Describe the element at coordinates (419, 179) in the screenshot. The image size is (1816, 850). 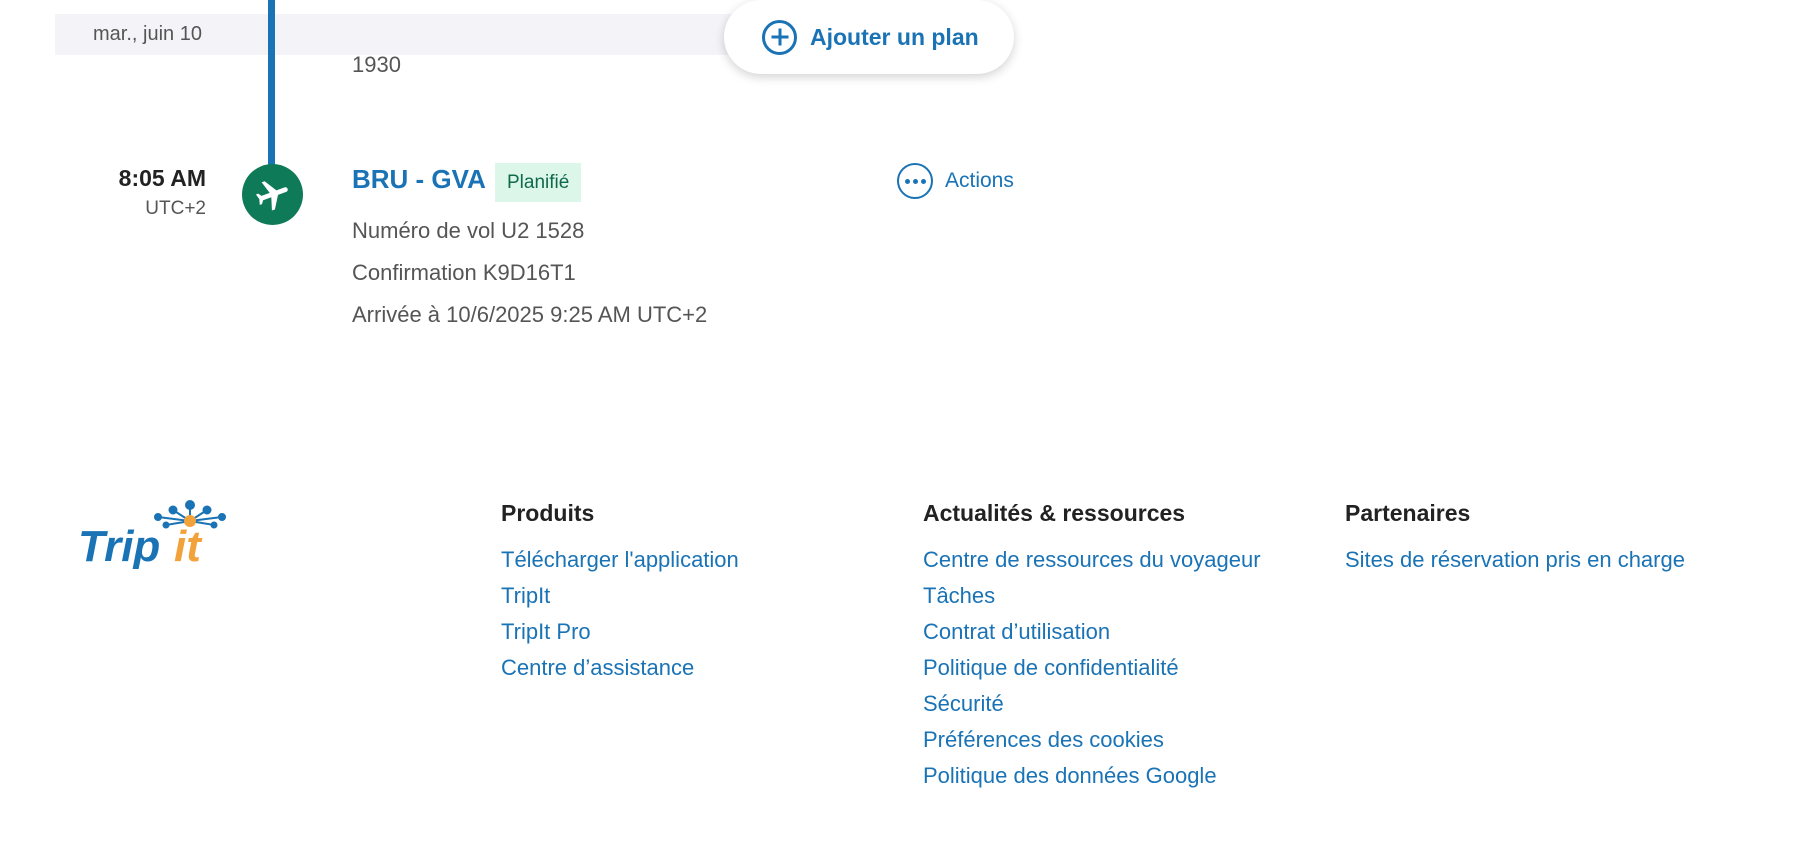
I see `segment-title-link: BRU - GVA` at that location.